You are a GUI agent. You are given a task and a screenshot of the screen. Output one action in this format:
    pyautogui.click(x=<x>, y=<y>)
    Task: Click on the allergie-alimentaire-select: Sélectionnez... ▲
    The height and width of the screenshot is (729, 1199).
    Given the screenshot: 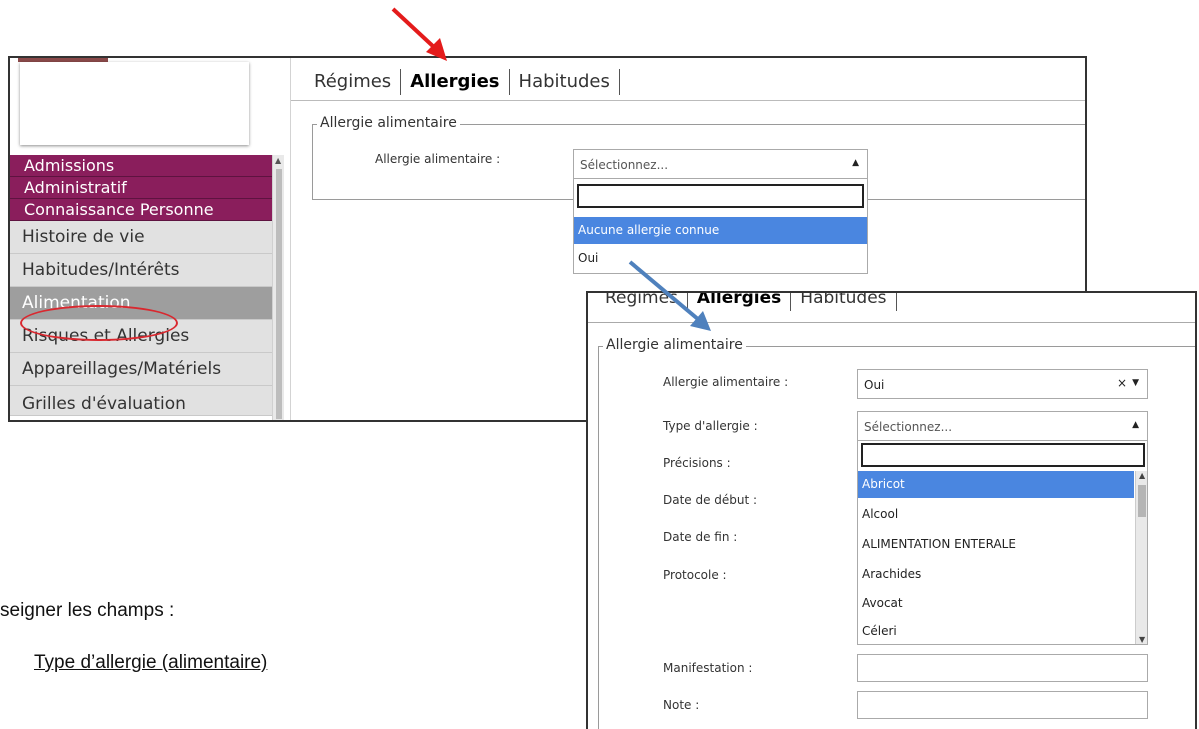 What is the action you would take?
    pyautogui.click(x=720, y=164)
    